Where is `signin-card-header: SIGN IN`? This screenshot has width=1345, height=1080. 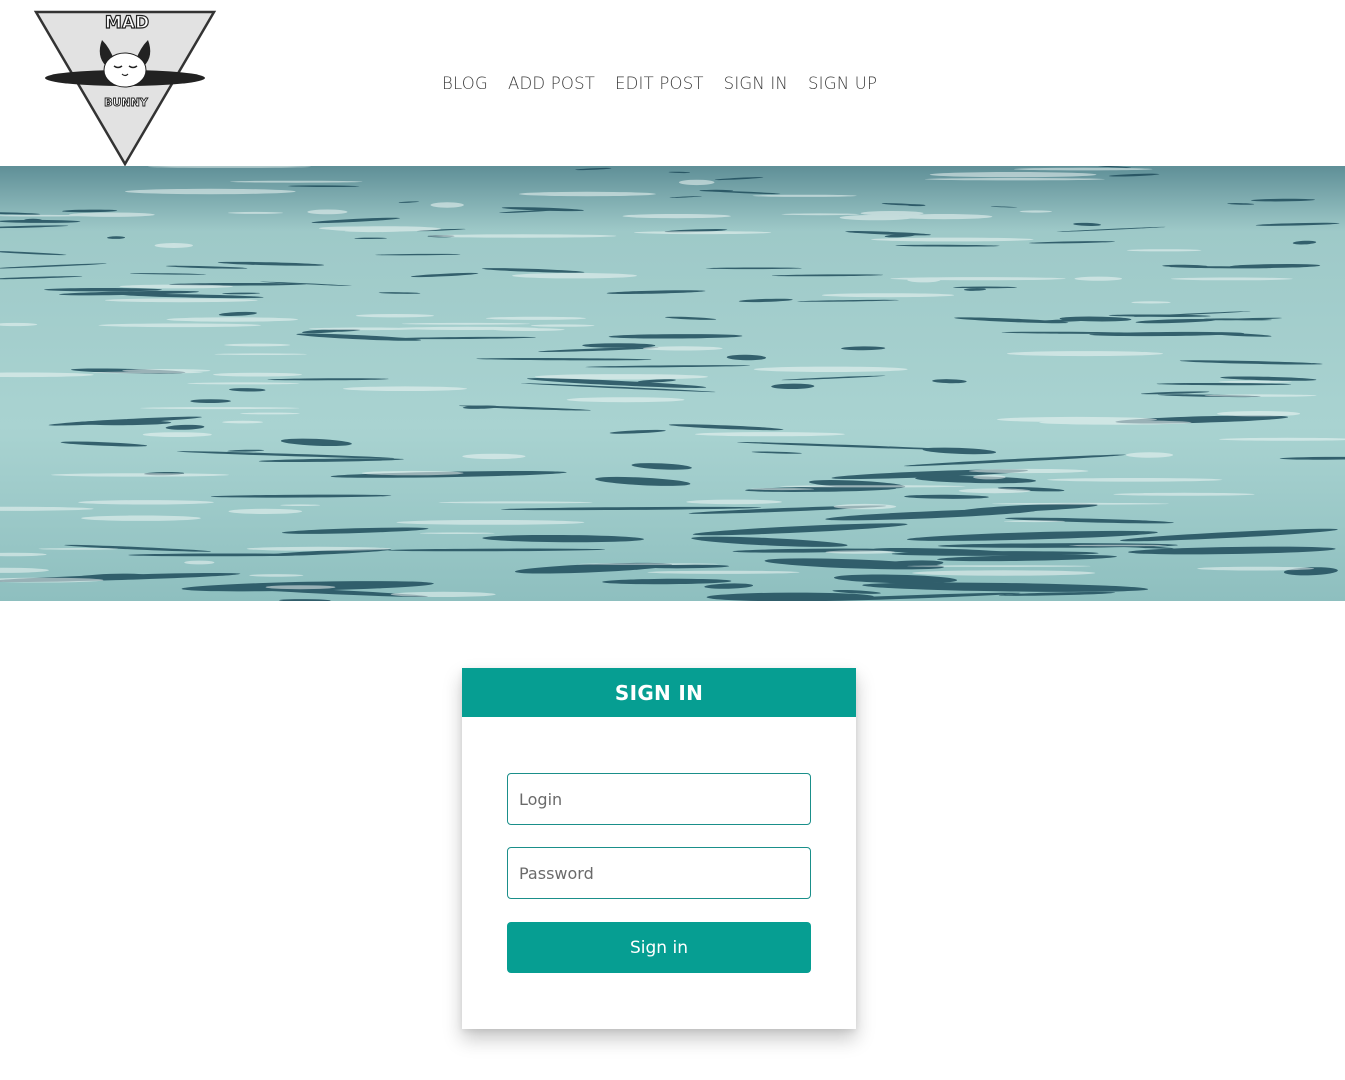
signin-card-header: SIGN IN is located at coordinates (659, 692).